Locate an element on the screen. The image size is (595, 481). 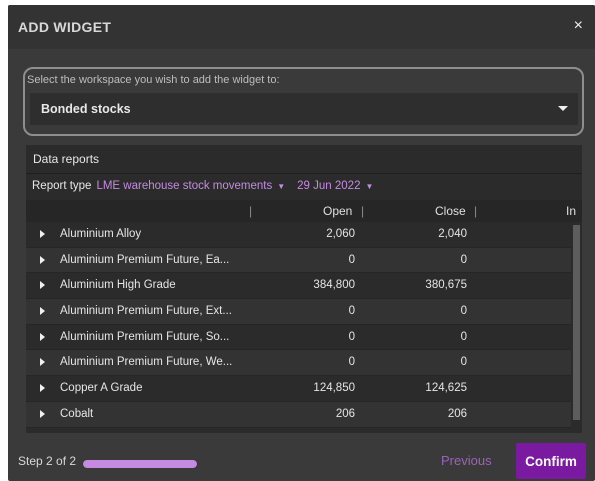
step-progress-bar is located at coordinates (140, 464).